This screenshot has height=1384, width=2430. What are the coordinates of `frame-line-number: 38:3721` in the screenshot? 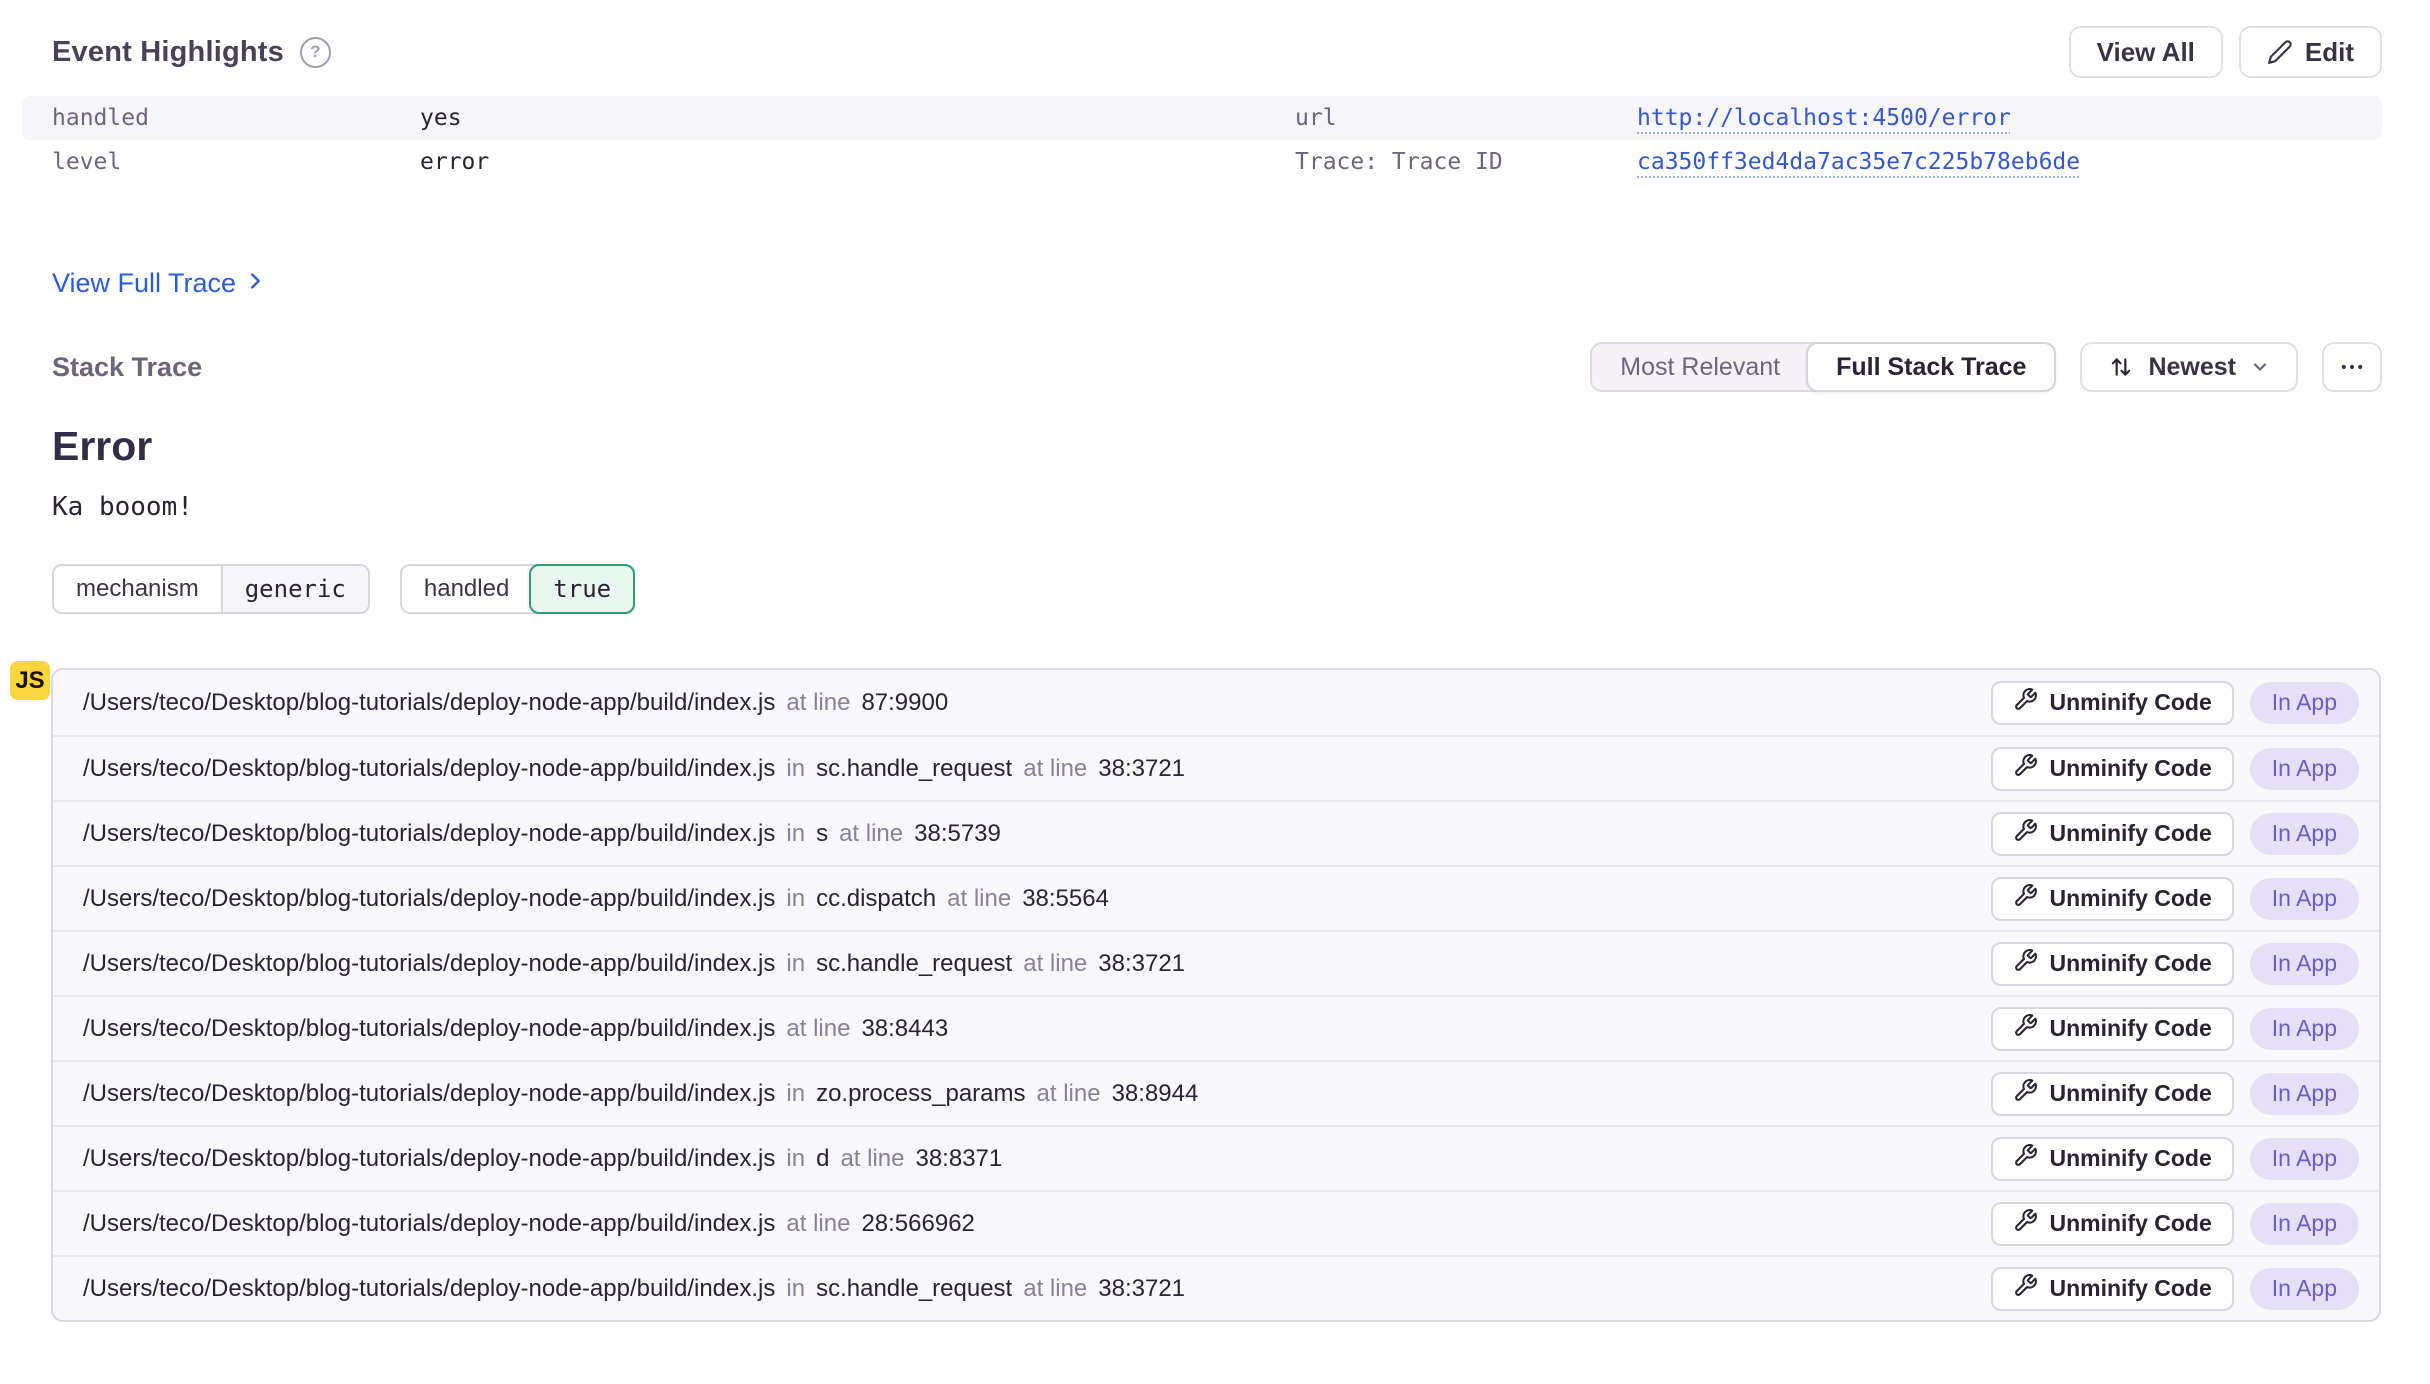 It's located at (1142, 768).